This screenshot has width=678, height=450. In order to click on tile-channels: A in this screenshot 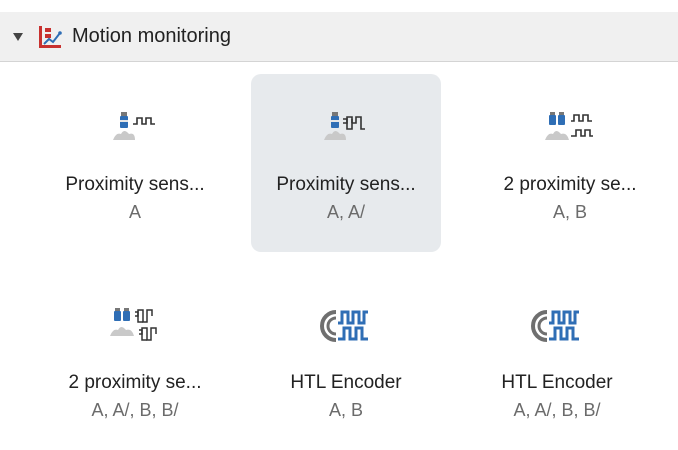, I will do `click(134, 212)`.